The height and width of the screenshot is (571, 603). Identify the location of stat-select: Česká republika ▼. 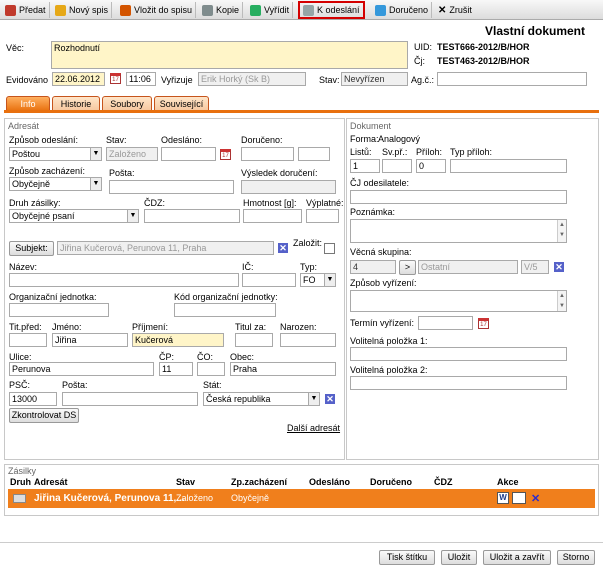
(261, 399).